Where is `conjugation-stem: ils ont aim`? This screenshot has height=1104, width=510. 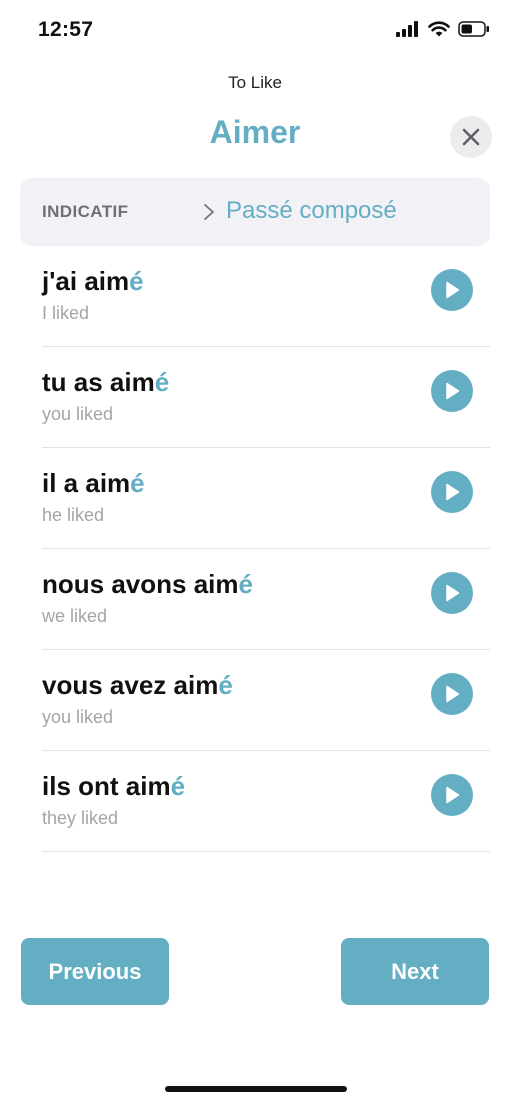
conjugation-stem: ils ont aim is located at coordinates (106, 786).